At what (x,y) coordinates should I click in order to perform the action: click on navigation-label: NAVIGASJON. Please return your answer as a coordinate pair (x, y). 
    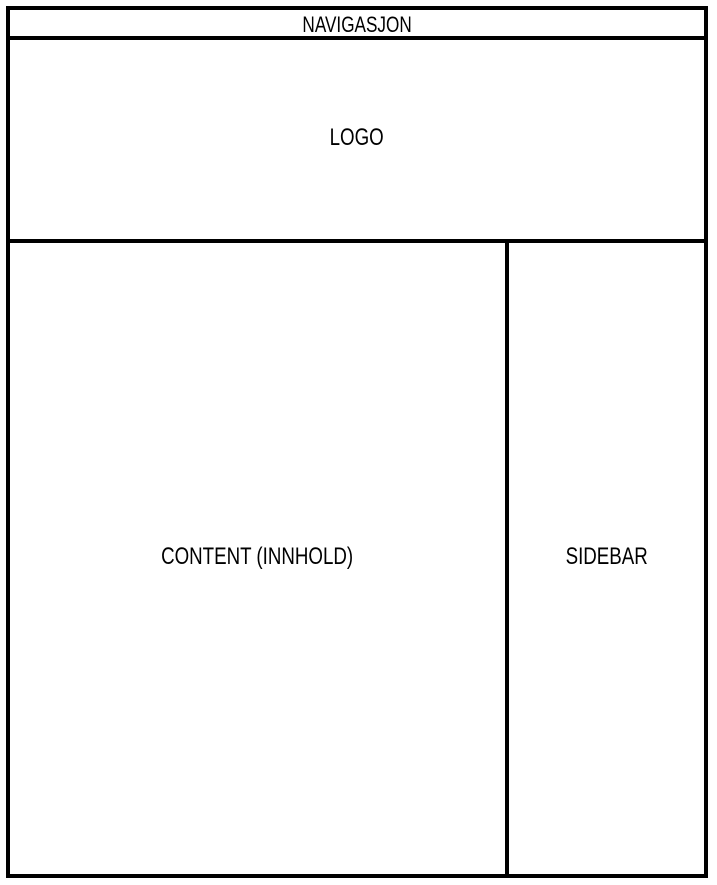
    Looking at the image, I should click on (357, 24).